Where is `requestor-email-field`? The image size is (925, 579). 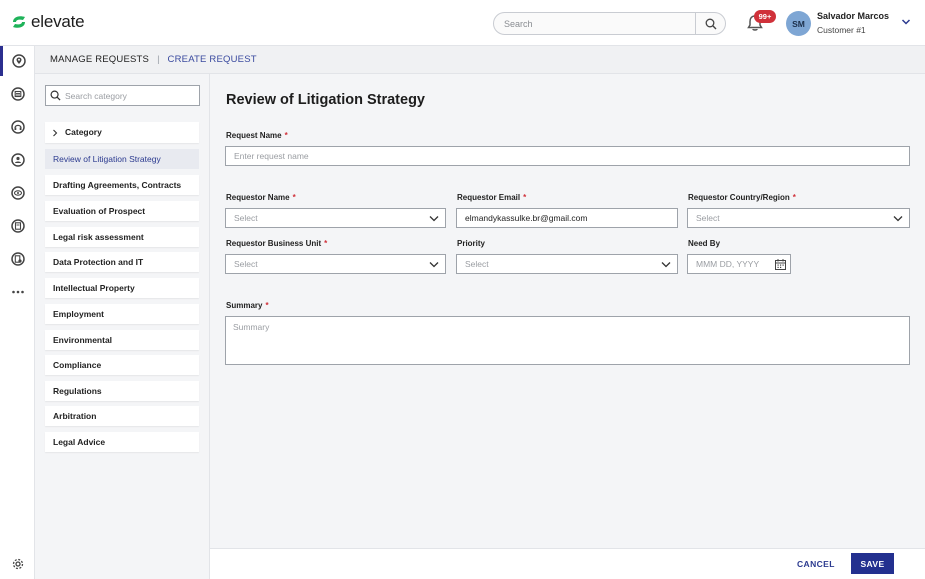 requestor-email-field is located at coordinates (567, 218).